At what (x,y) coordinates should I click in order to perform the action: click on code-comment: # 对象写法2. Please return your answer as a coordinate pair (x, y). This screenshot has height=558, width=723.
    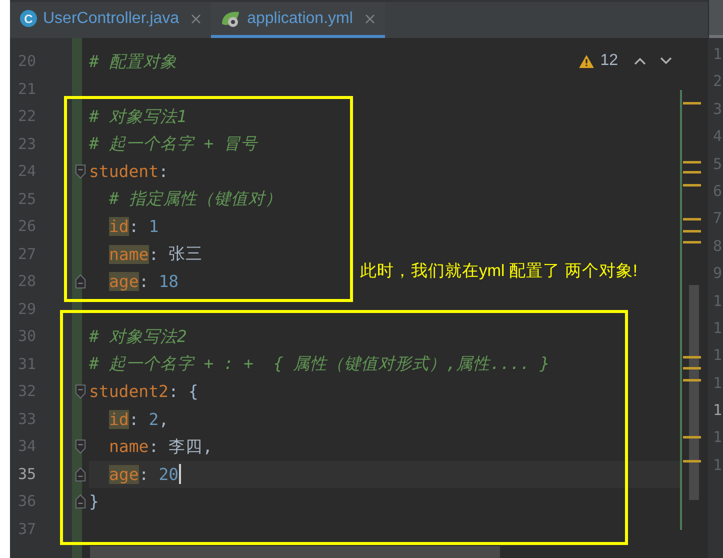
    Looking at the image, I should click on (138, 337).